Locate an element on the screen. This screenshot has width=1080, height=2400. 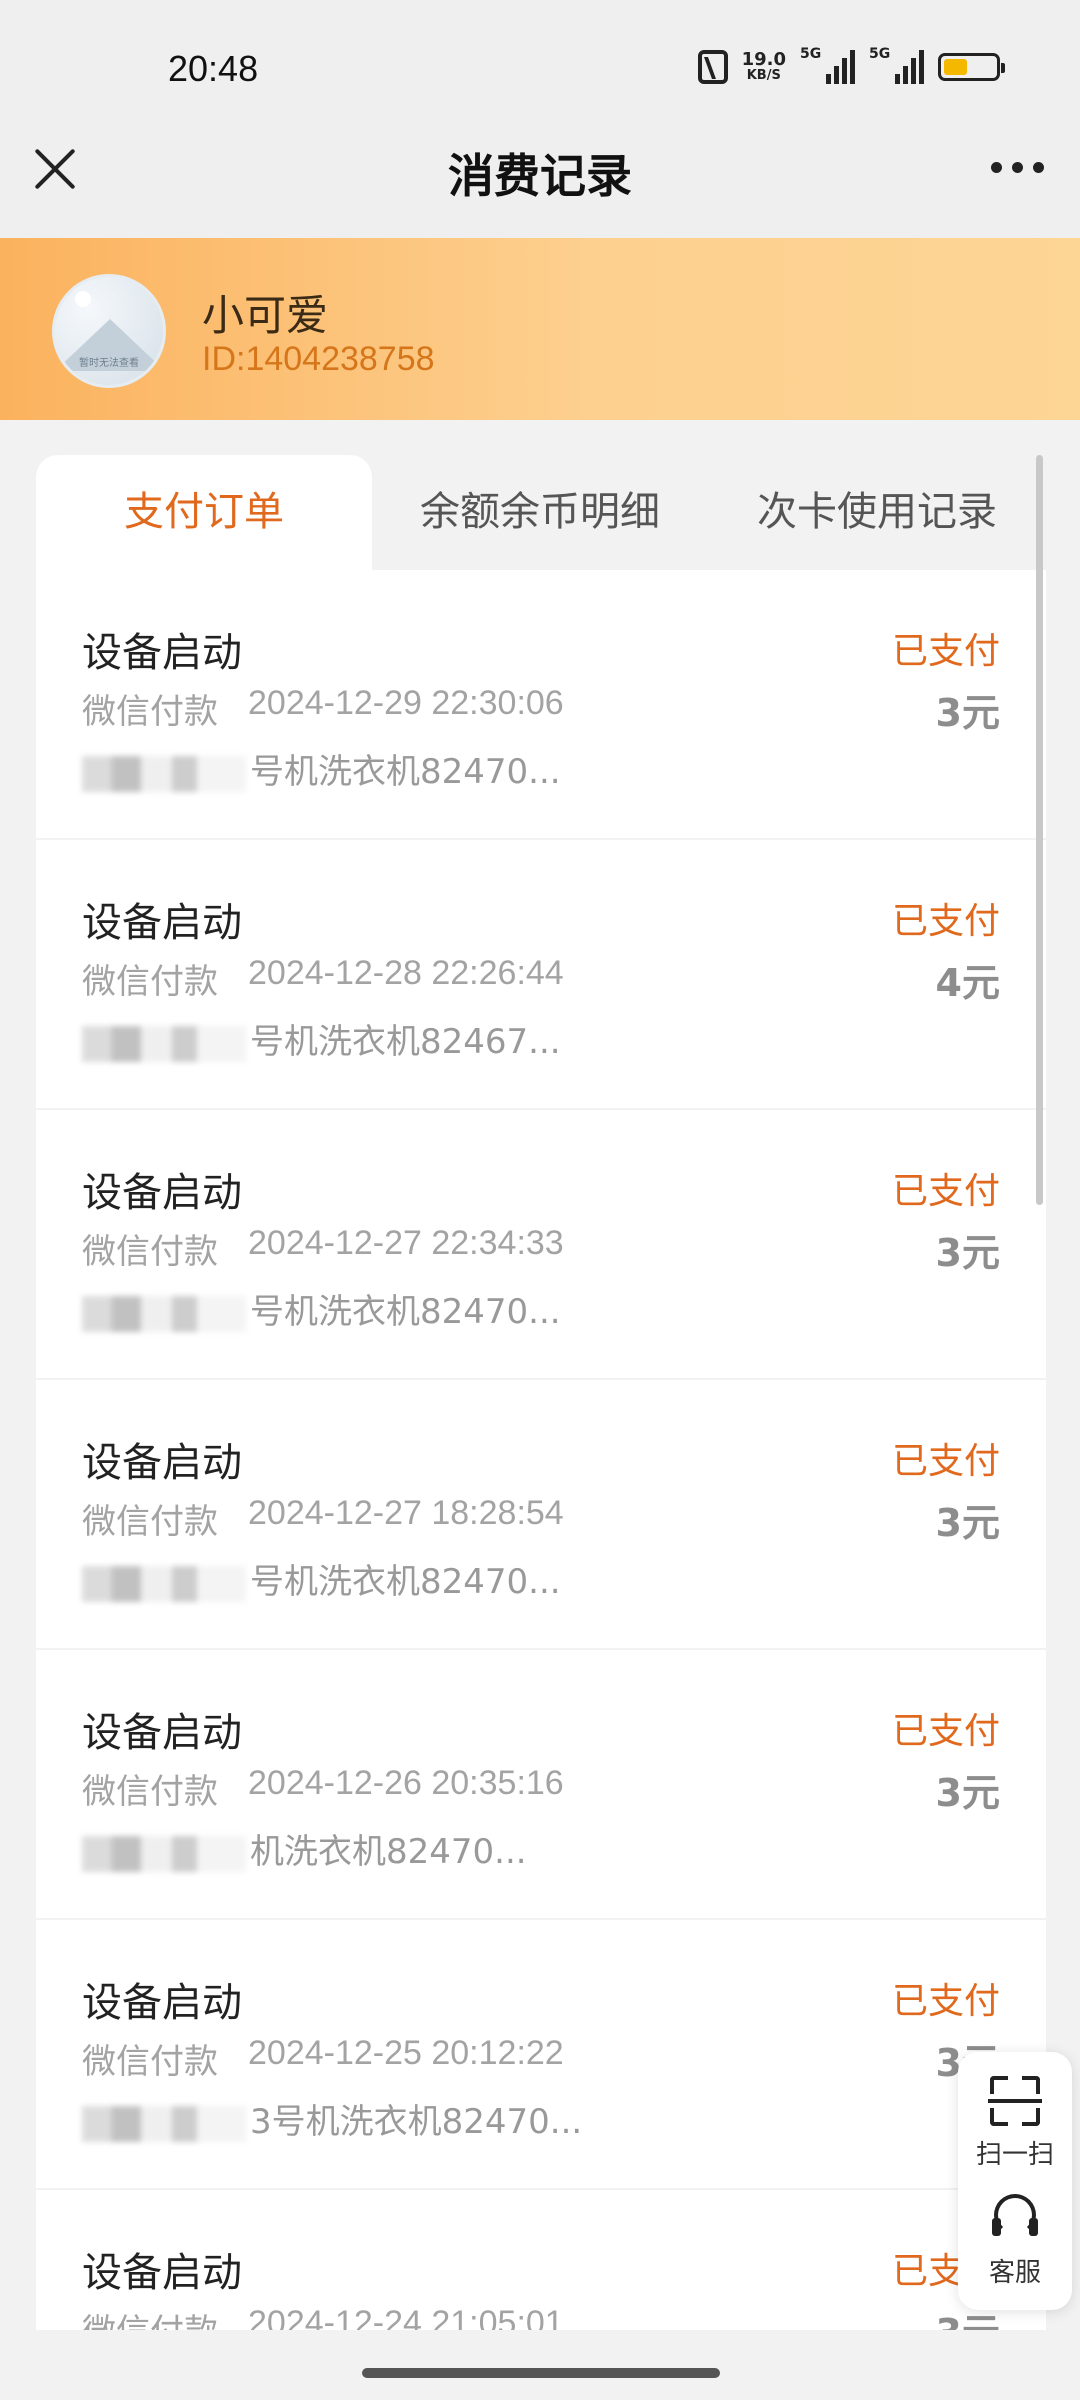
scan-label: 扫一扫 is located at coordinates (1014, 2155).